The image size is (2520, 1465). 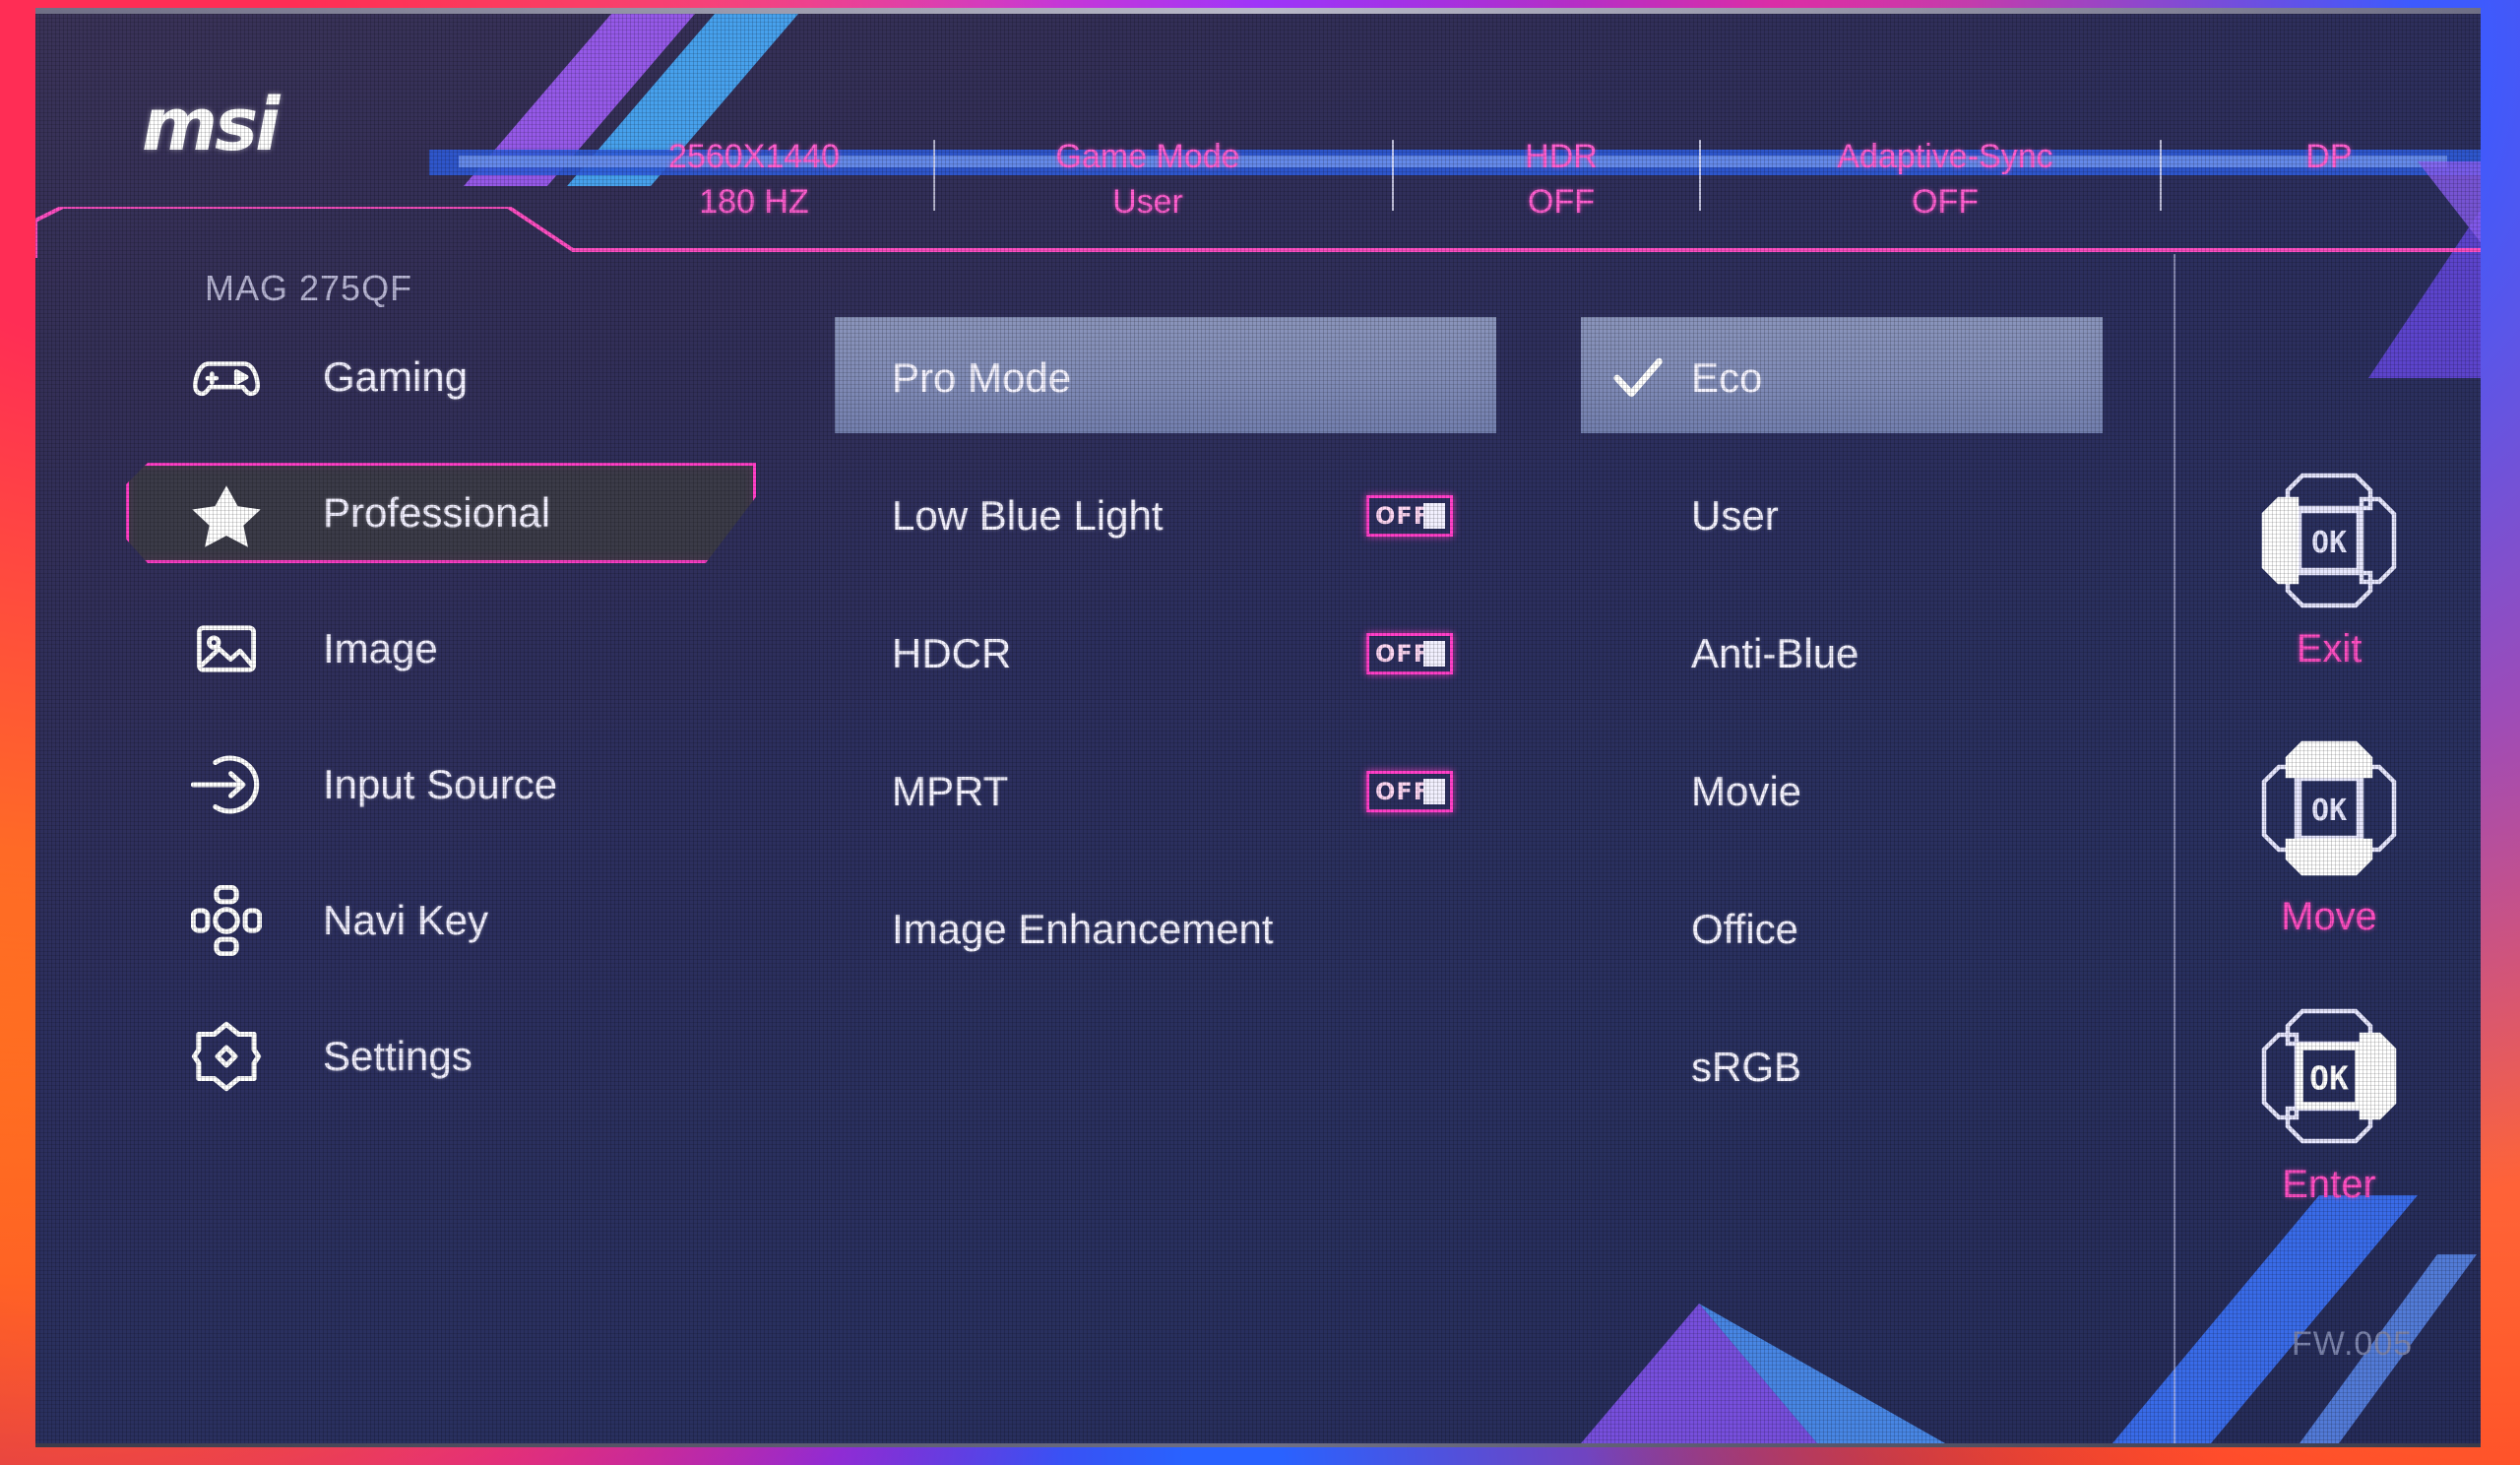 I want to click on picture-icon, so click(x=226, y=648).